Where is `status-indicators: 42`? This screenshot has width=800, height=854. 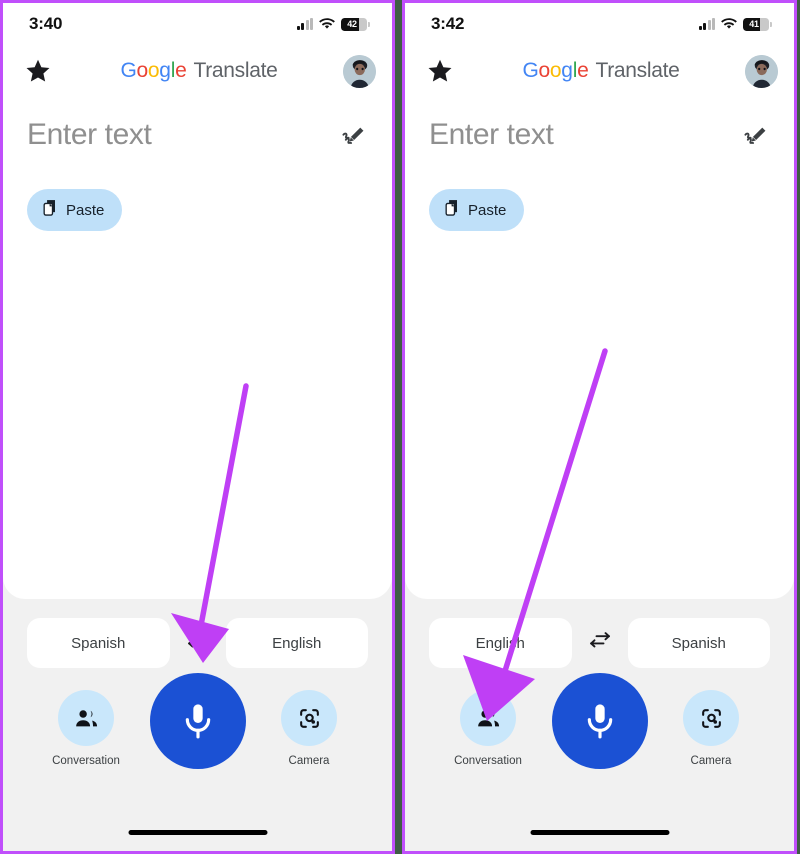
status-indicators: 42 is located at coordinates (333, 24).